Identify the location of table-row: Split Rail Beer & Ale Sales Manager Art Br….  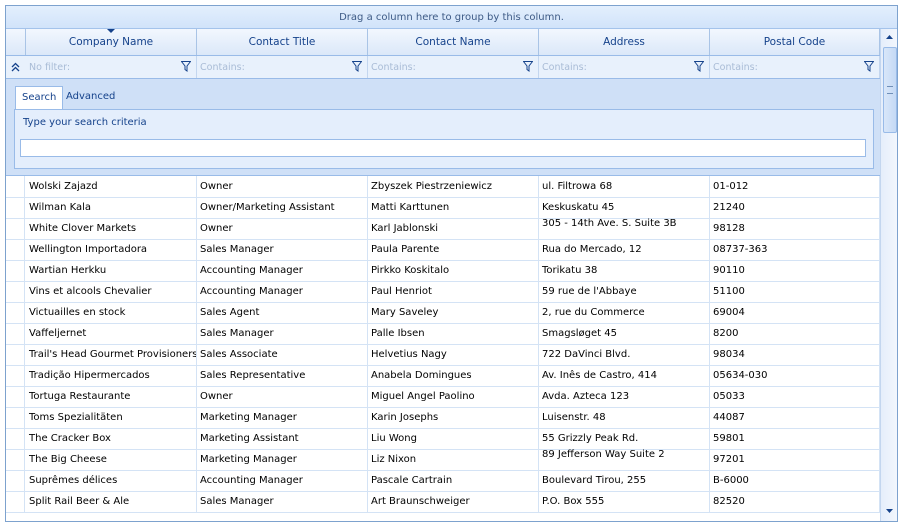
(443, 502).